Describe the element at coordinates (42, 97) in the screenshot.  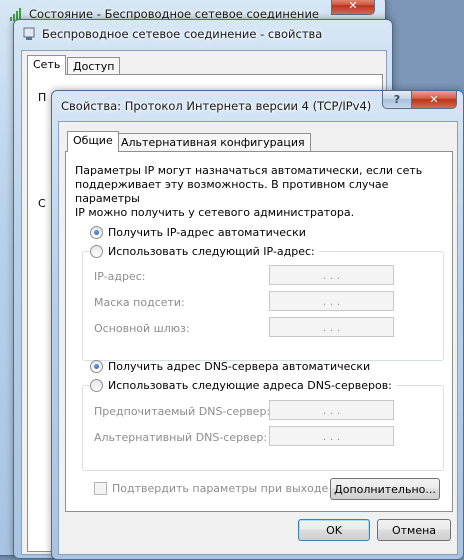
I see `partial-label: П` at that location.